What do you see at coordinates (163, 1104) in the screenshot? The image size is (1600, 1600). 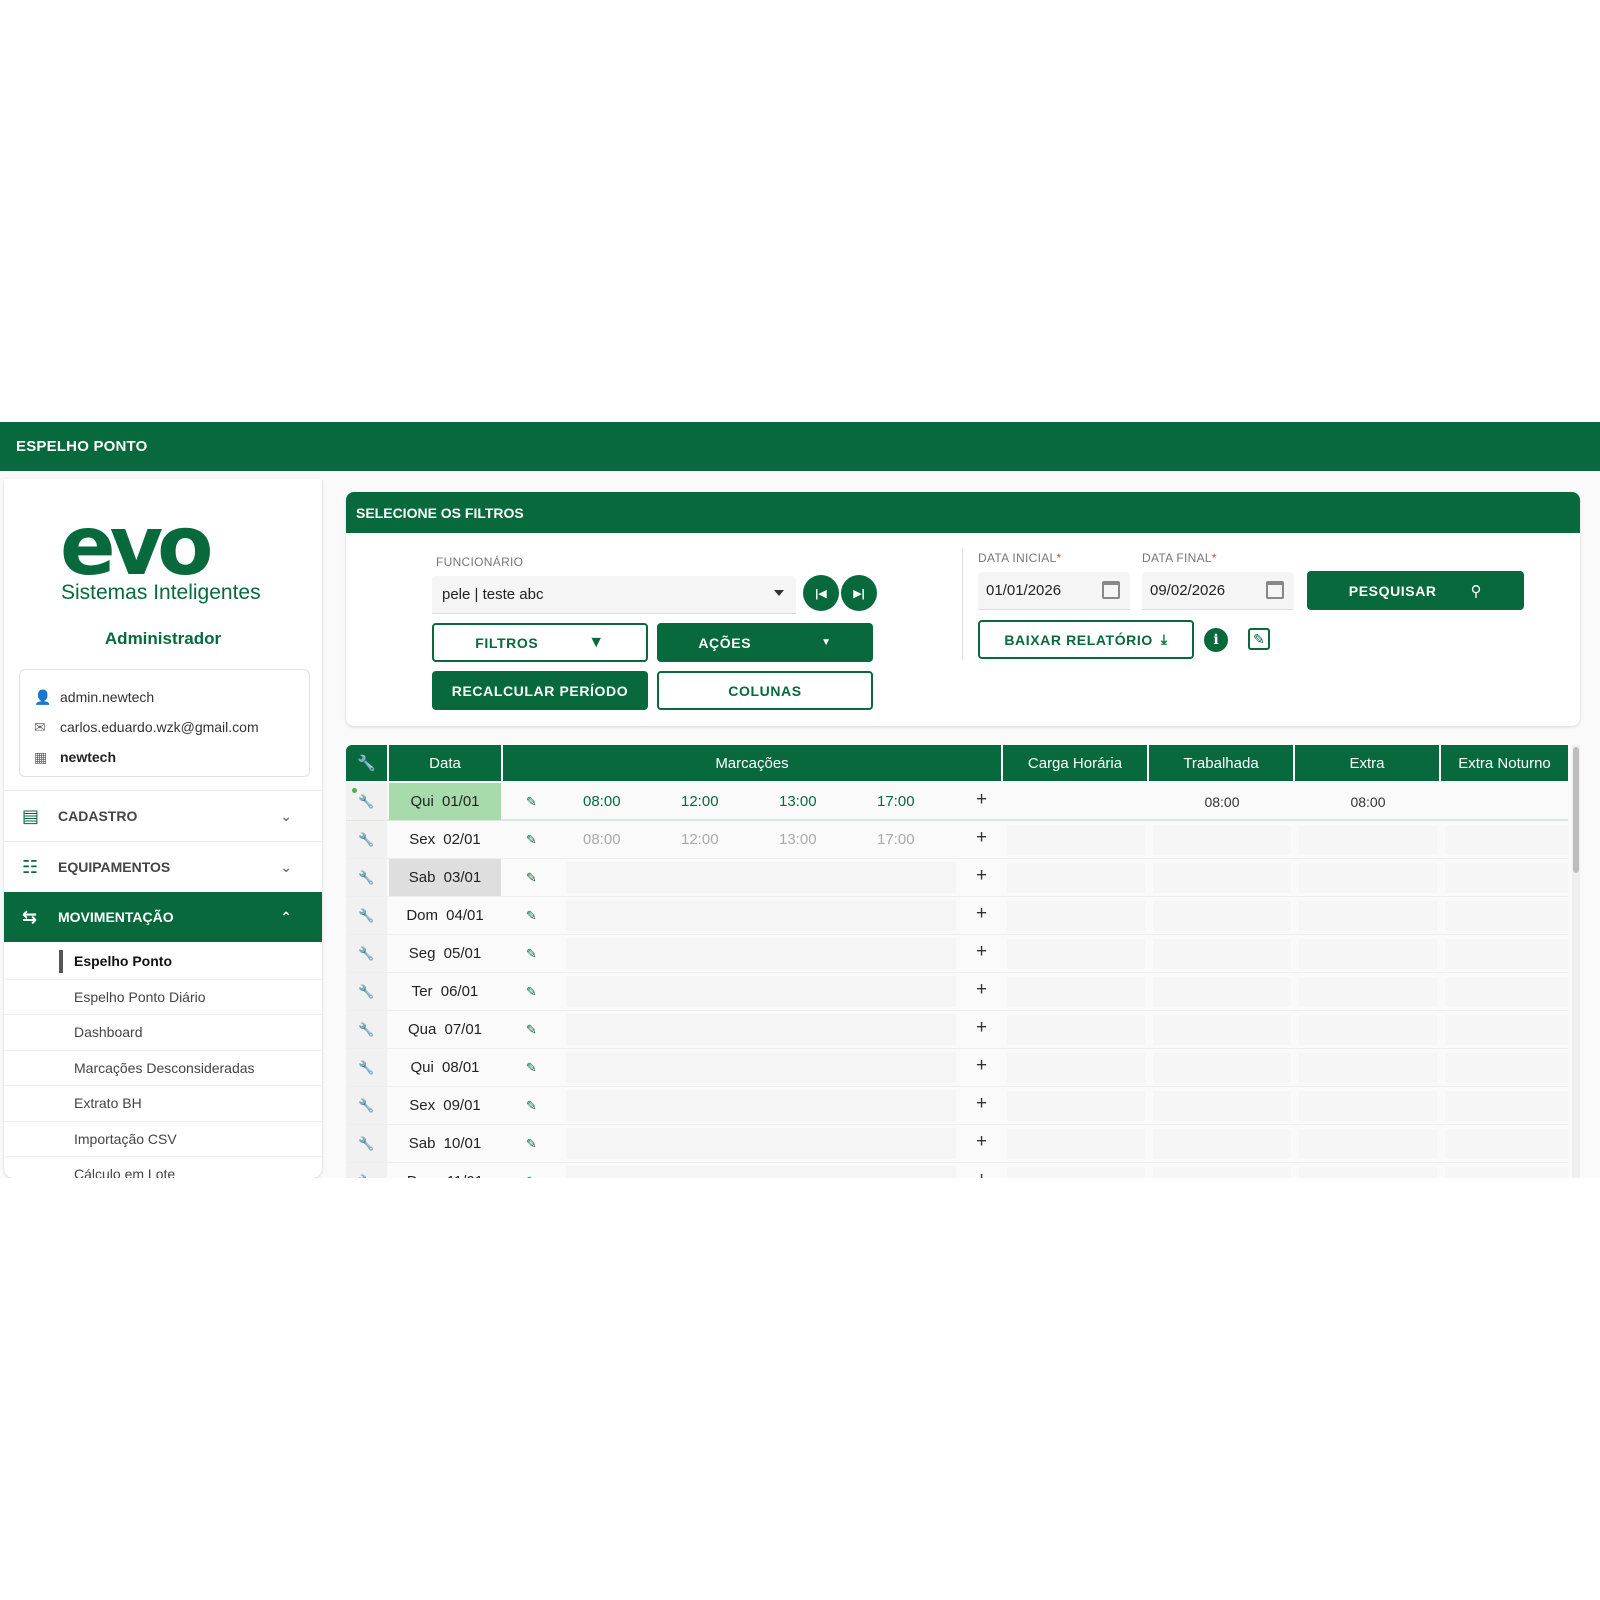 I see `submenu-extrato-bh: Extrato BH` at bounding box center [163, 1104].